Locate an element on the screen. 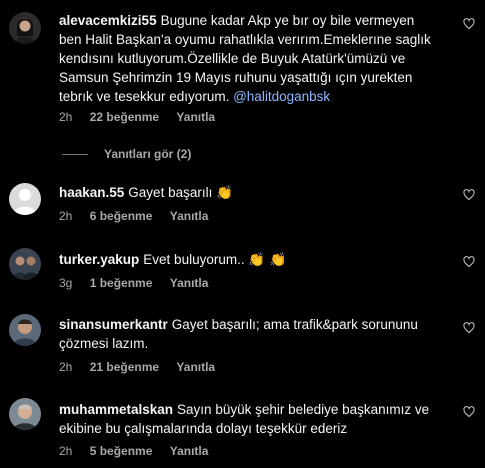  comment-body: turker.yakup Evet buluyorum.. 👏 👏 is located at coordinates (249, 260).